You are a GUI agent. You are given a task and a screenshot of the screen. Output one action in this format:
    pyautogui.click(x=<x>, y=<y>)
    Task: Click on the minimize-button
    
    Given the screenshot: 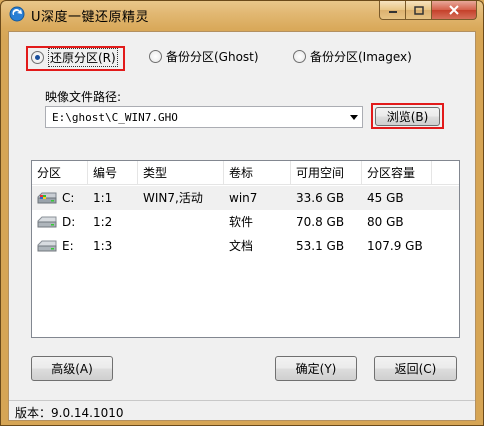 What is the action you would take?
    pyautogui.click(x=392, y=10)
    